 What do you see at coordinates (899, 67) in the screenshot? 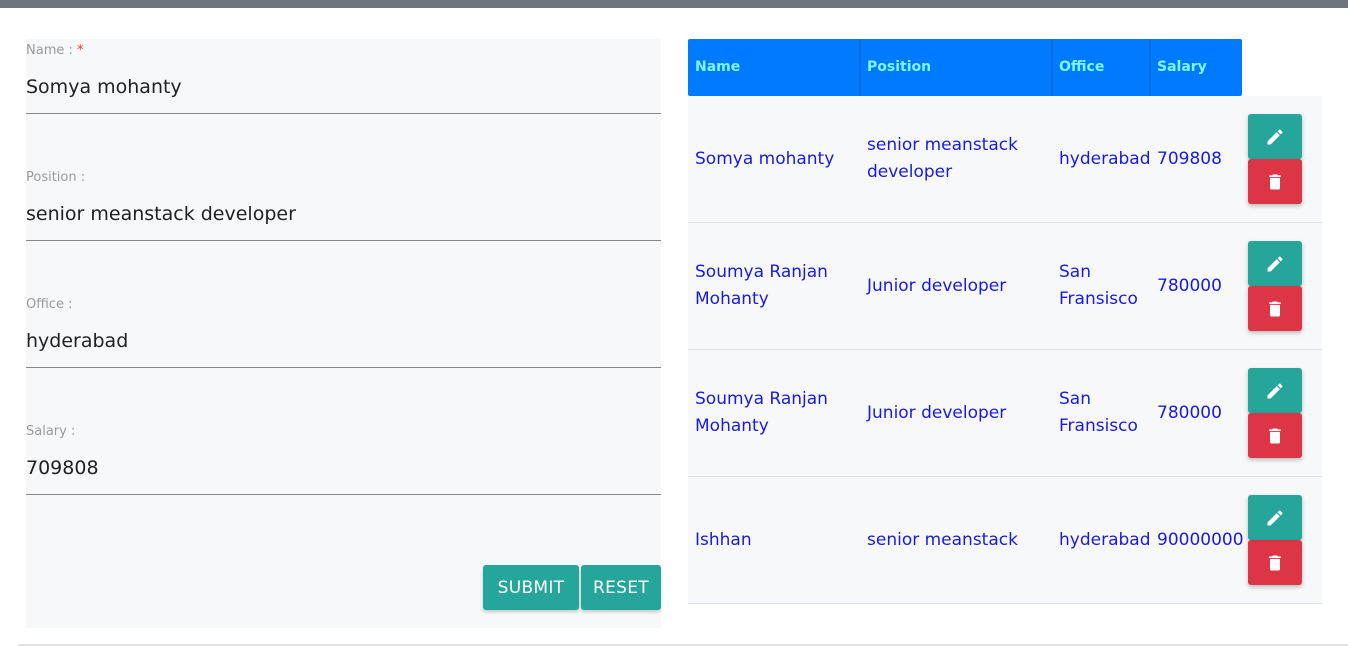
I see `header-position: Position` at bounding box center [899, 67].